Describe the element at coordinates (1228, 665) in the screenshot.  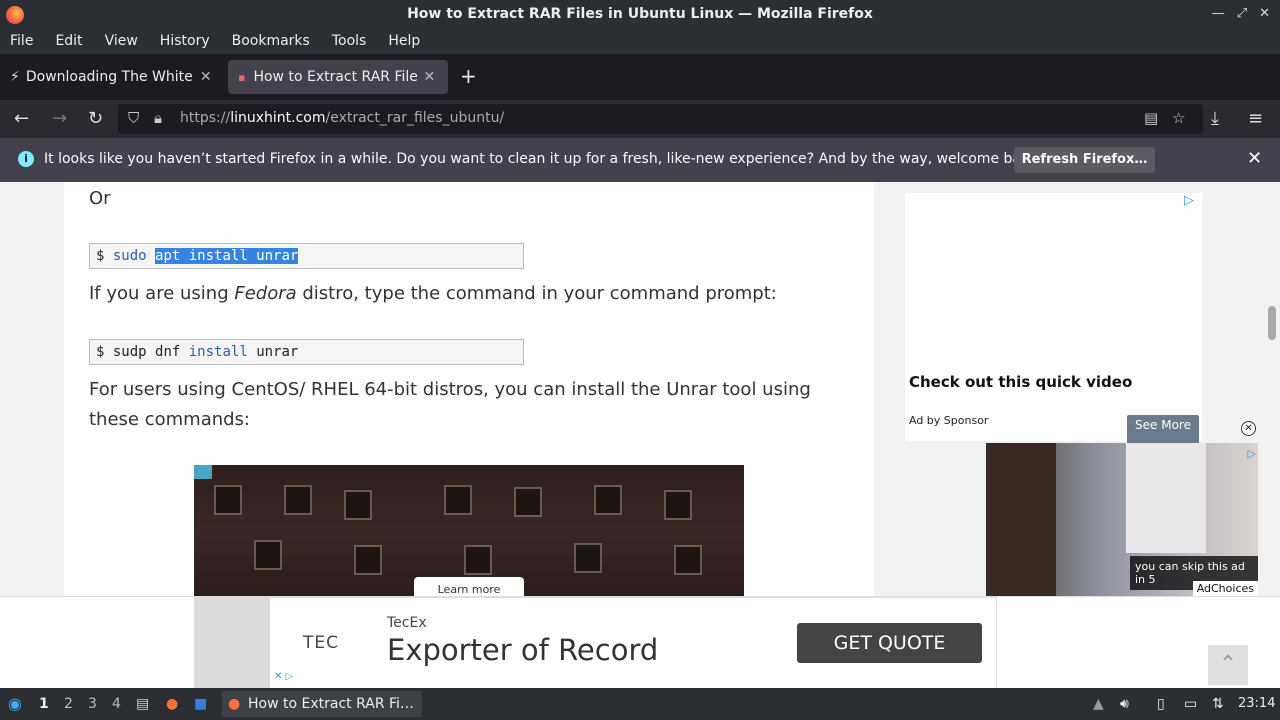
I see `scroll-to-top-icon: ⌃` at that location.